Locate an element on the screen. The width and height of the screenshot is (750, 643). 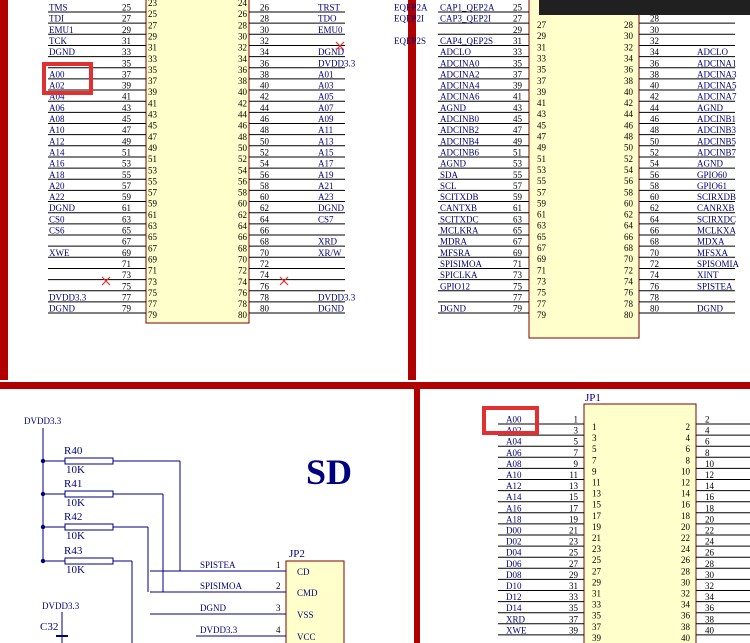
net-label-left: CAP1_QEP2A is located at coordinates (467, 8).